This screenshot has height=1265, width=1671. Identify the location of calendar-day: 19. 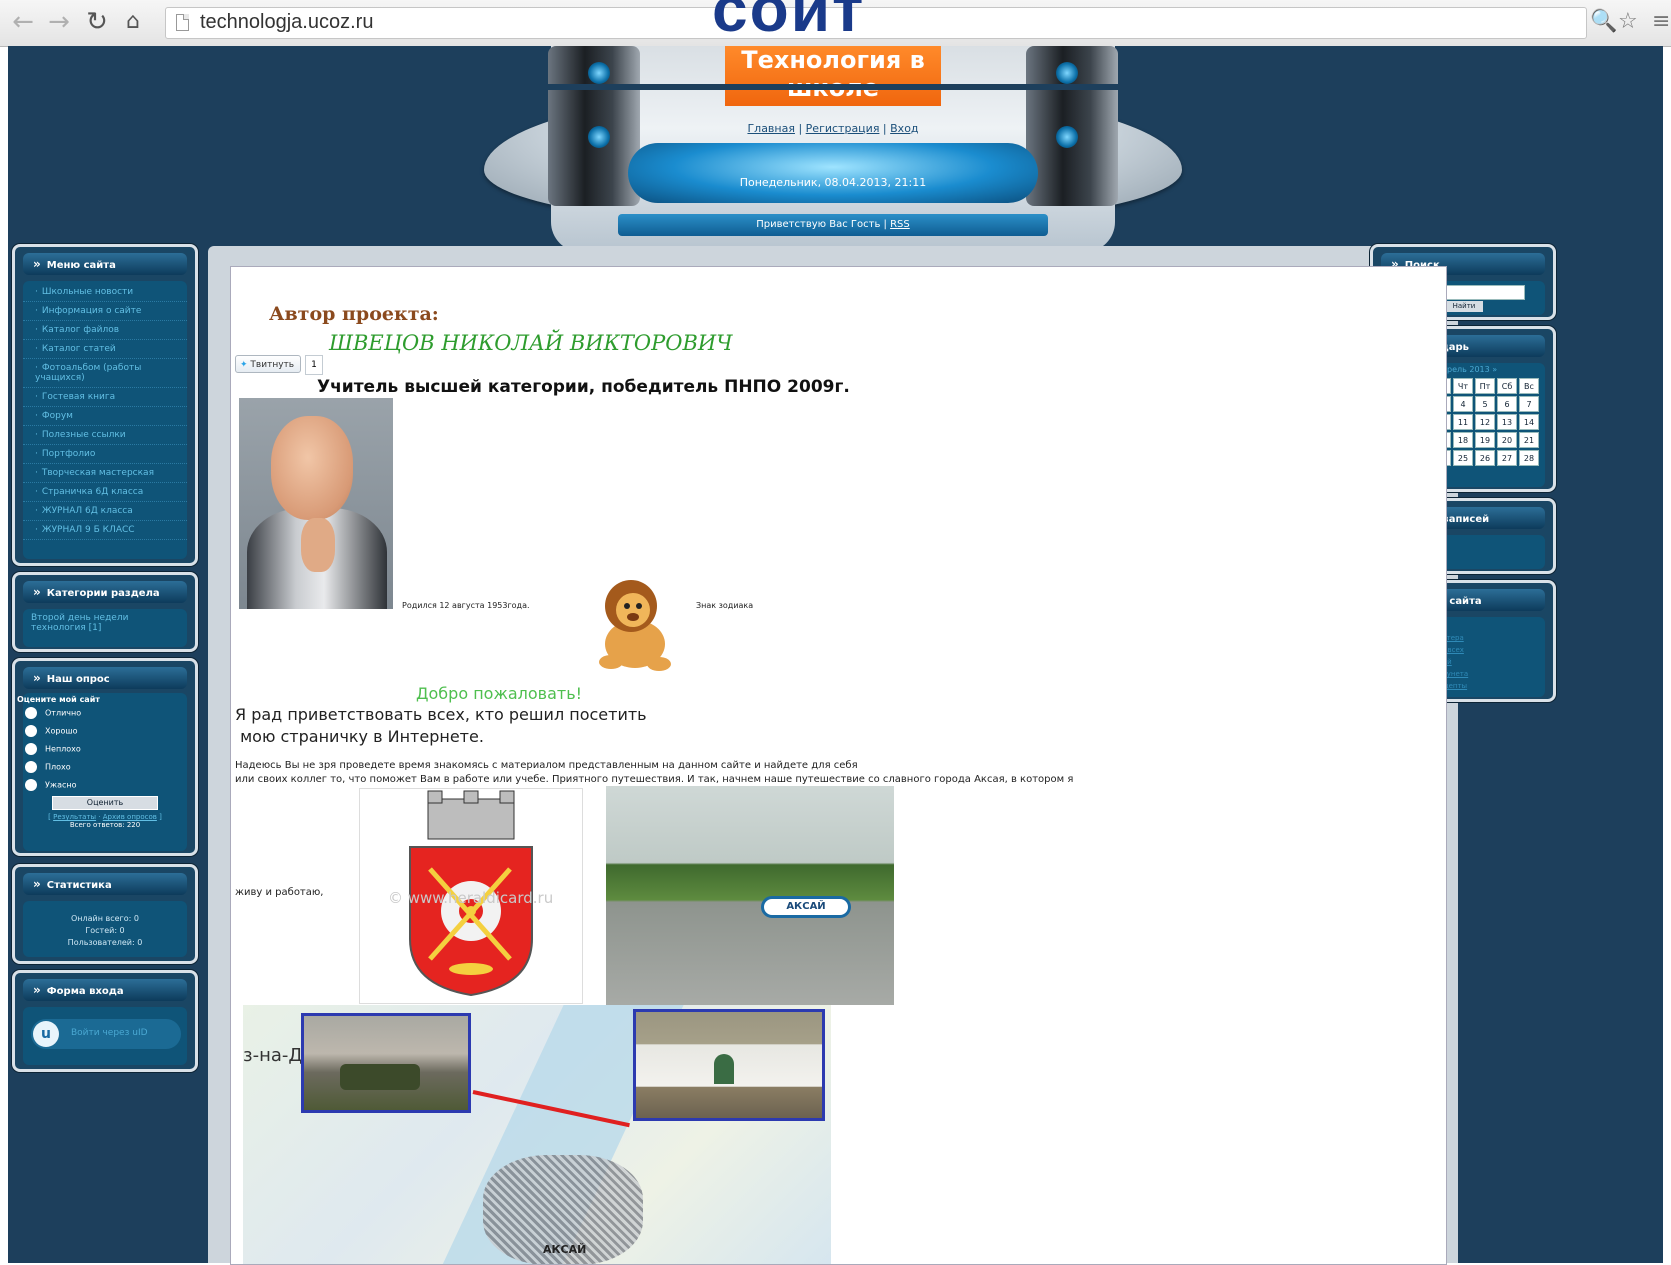
(1485, 440).